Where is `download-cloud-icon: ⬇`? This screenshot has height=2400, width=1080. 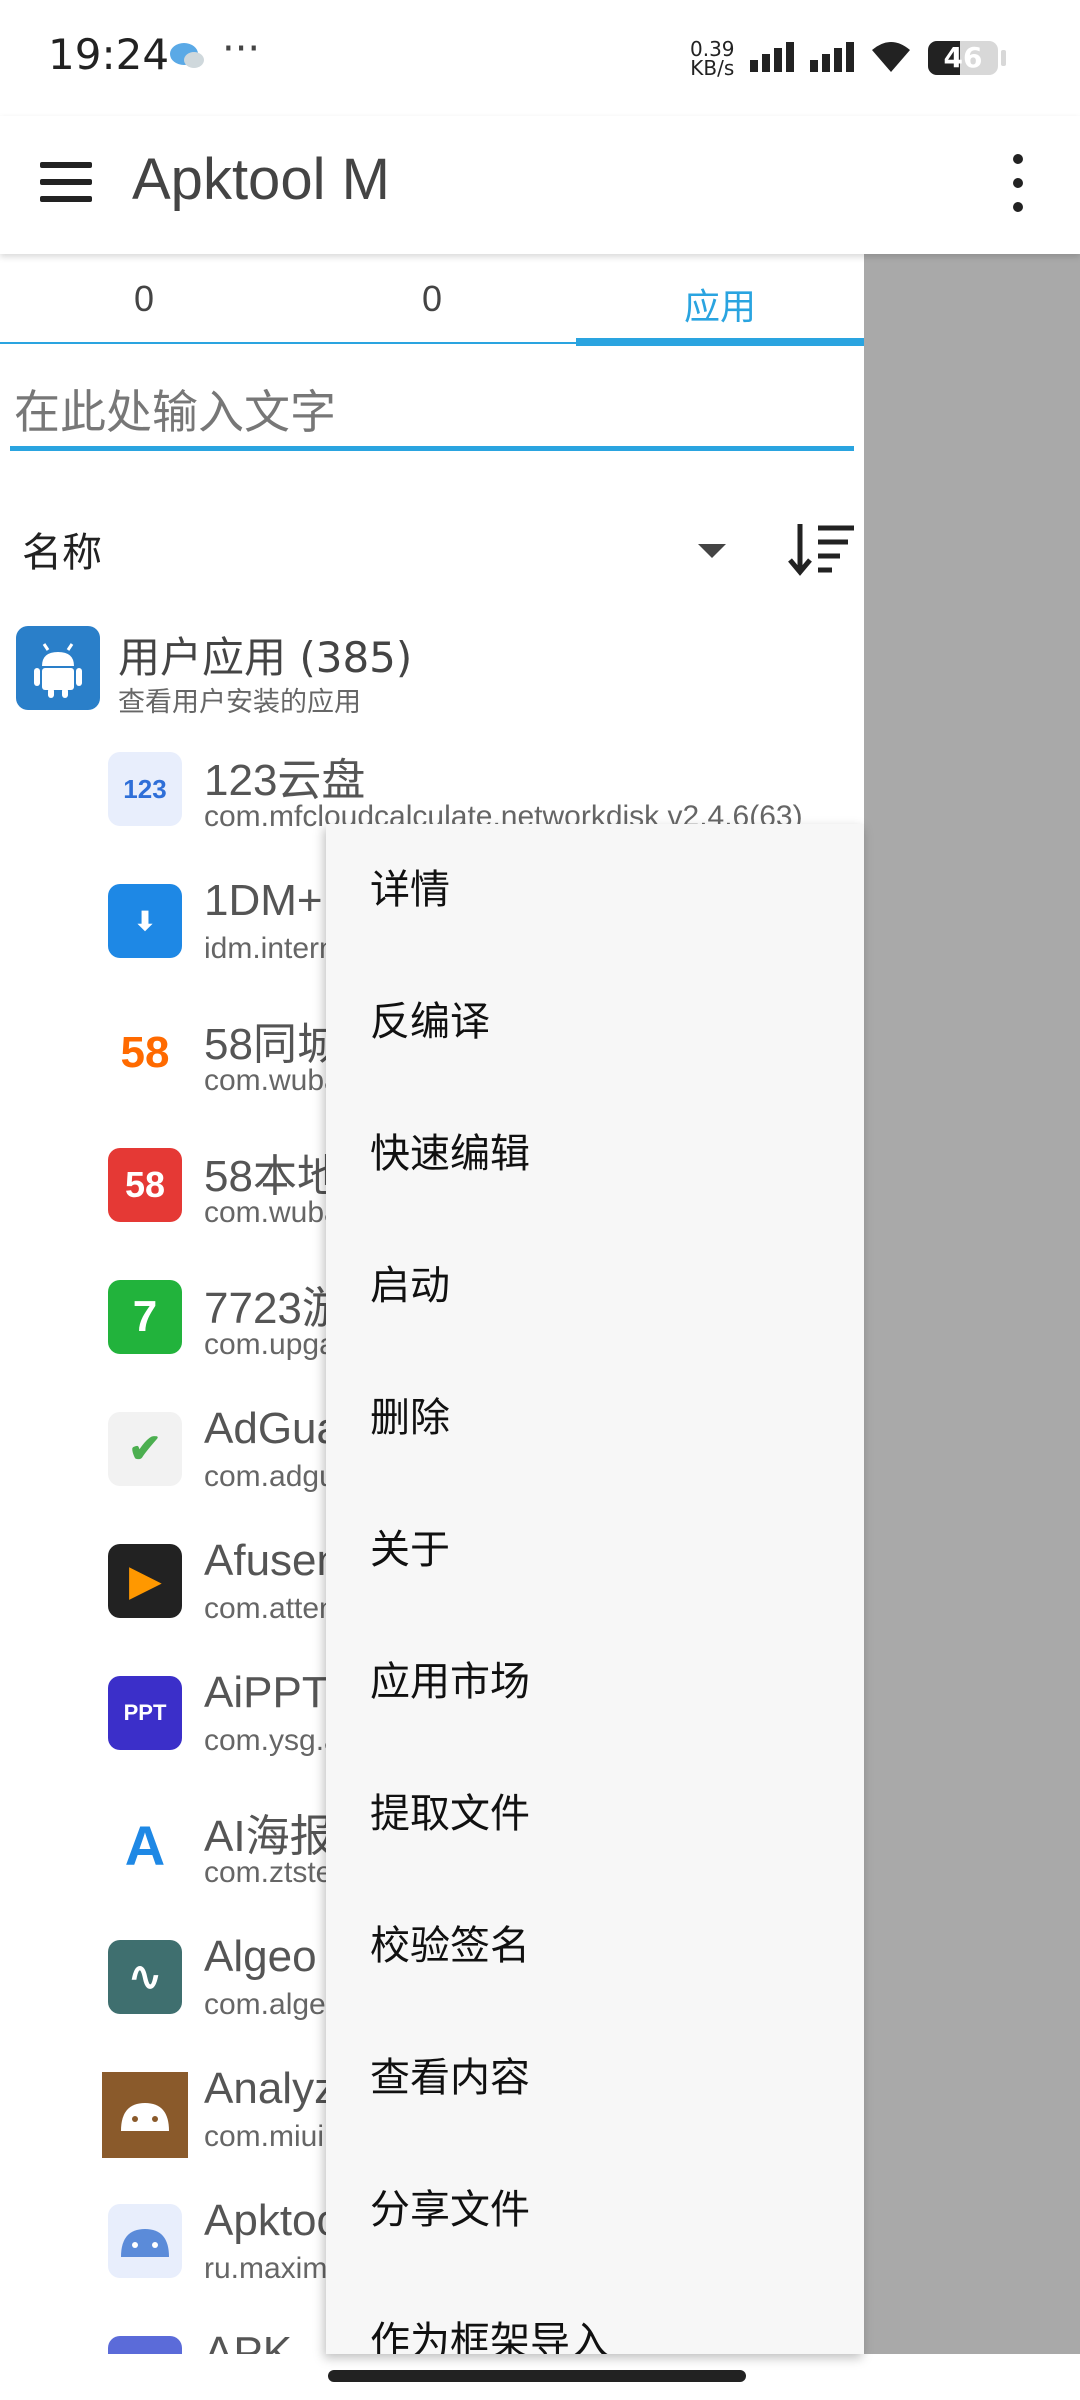
download-cloud-icon: ⬇ is located at coordinates (145, 921).